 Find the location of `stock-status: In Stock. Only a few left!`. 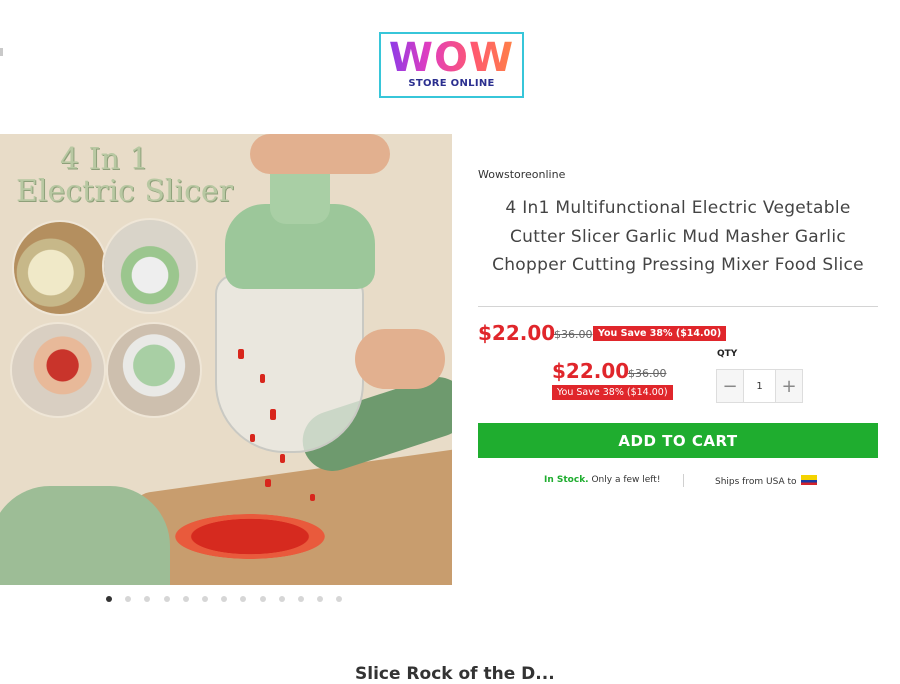

stock-status: In Stock. Only a few left! is located at coordinates (602, 480).